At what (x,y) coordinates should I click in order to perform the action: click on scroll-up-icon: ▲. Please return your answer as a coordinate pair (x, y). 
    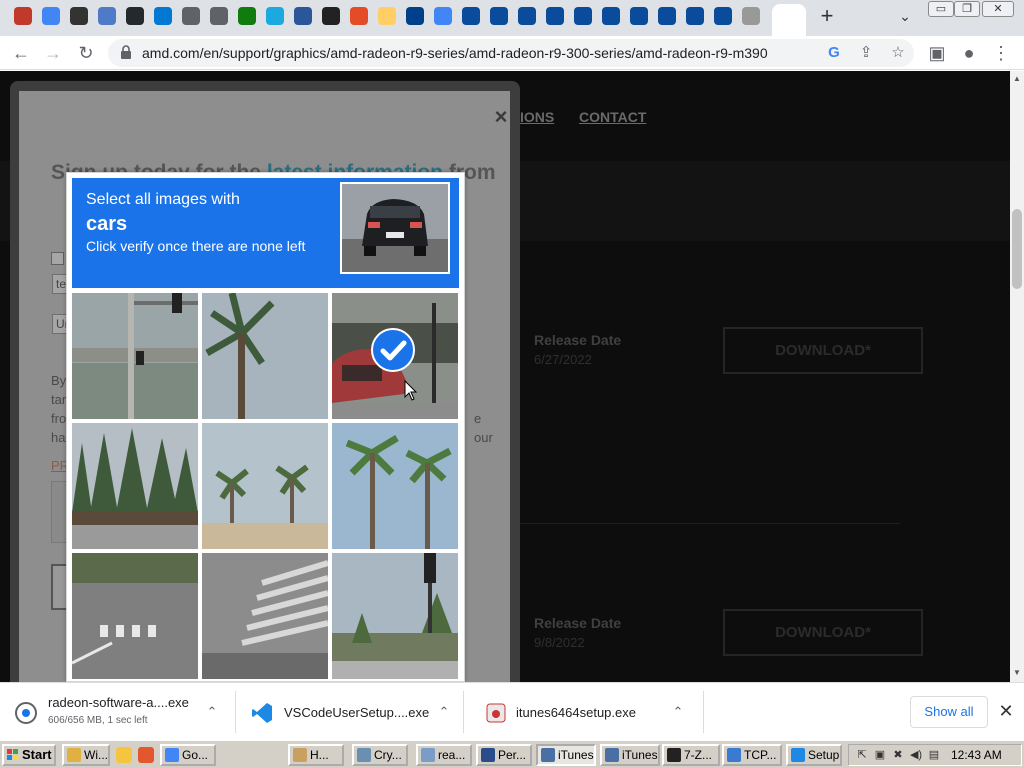
    Looking at the image, I should click on (1017, 79).